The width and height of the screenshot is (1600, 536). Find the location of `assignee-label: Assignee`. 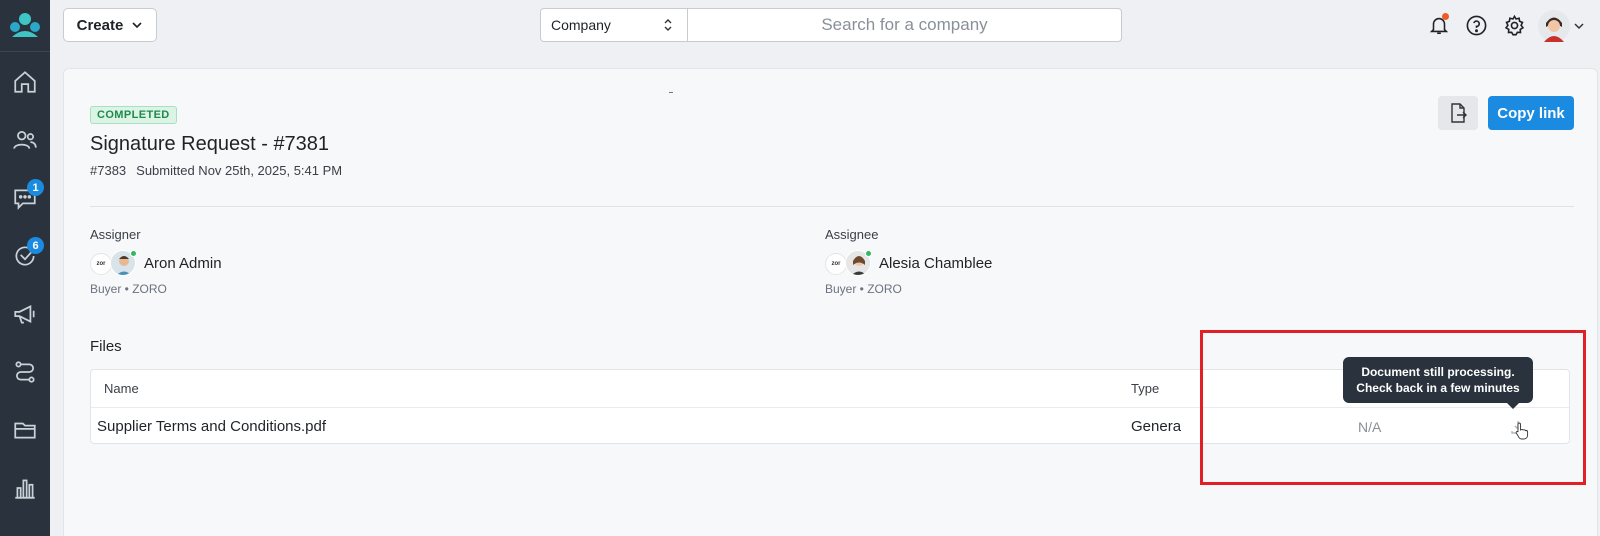

assignee-label: Assignee is located at coordinates (852, 234).